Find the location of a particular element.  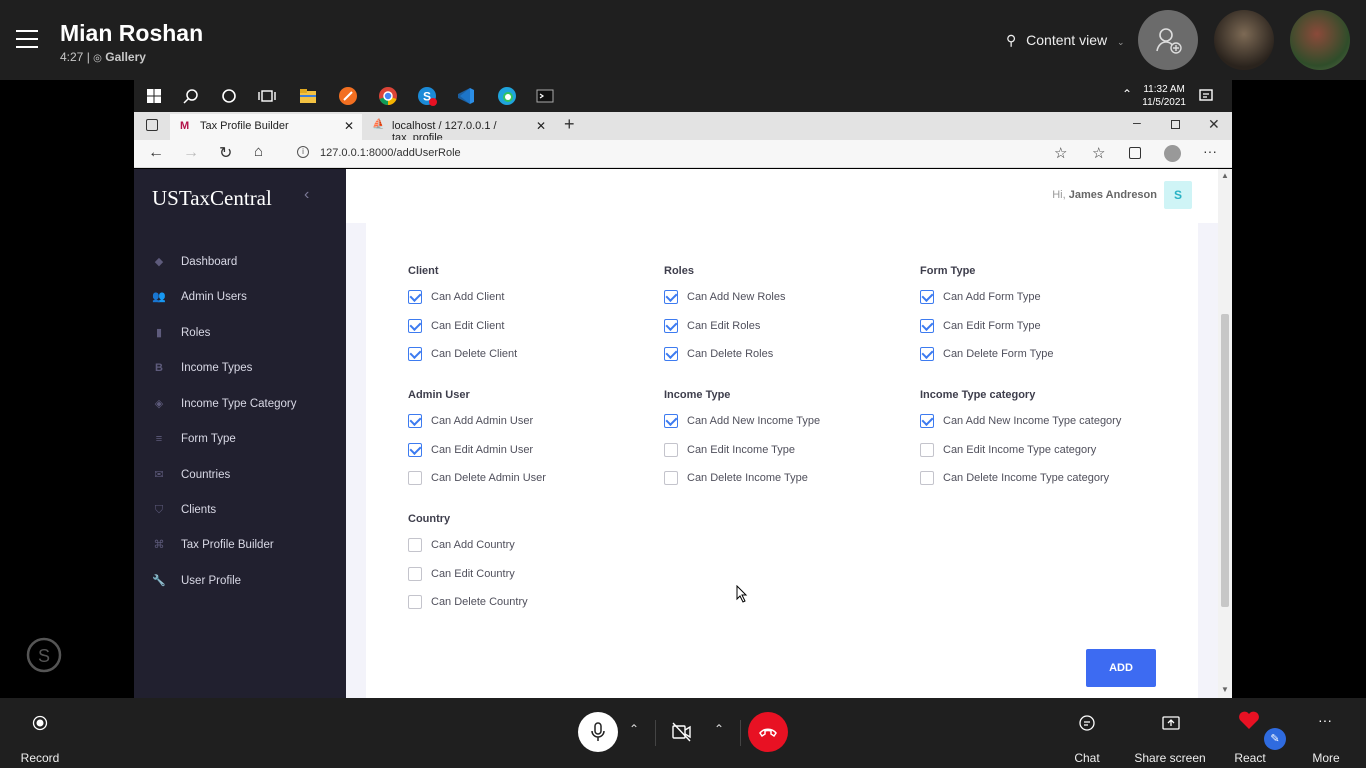

scrollbar-thumb is located at coordinates (1225, 460).